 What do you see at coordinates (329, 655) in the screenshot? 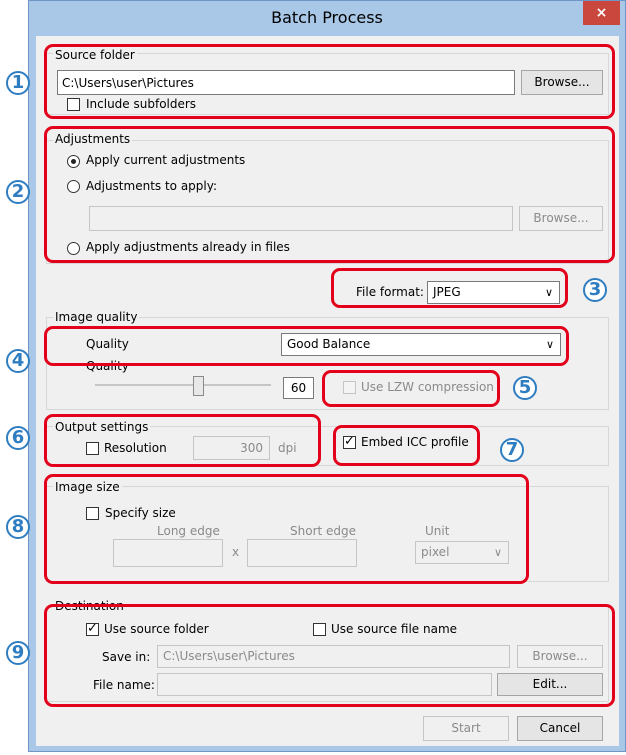
I see `callout-destination` at bounding box center [329, 655].